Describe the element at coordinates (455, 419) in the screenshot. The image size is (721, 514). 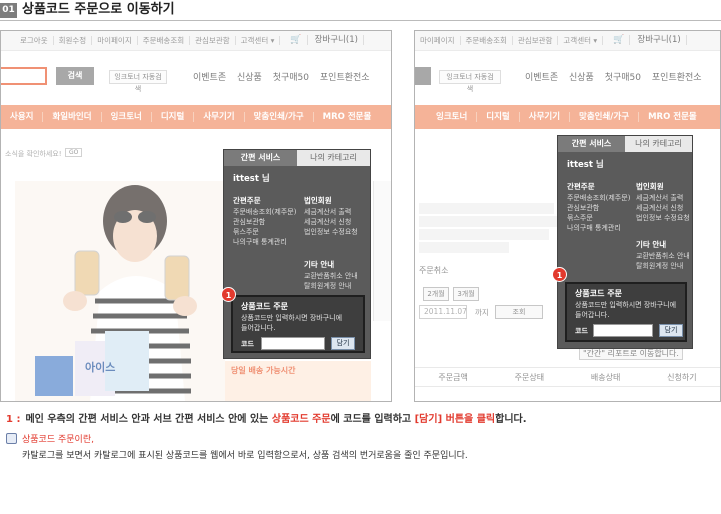
I see `highlight-add-button: [담기] 버튼을 클릭` at that location.